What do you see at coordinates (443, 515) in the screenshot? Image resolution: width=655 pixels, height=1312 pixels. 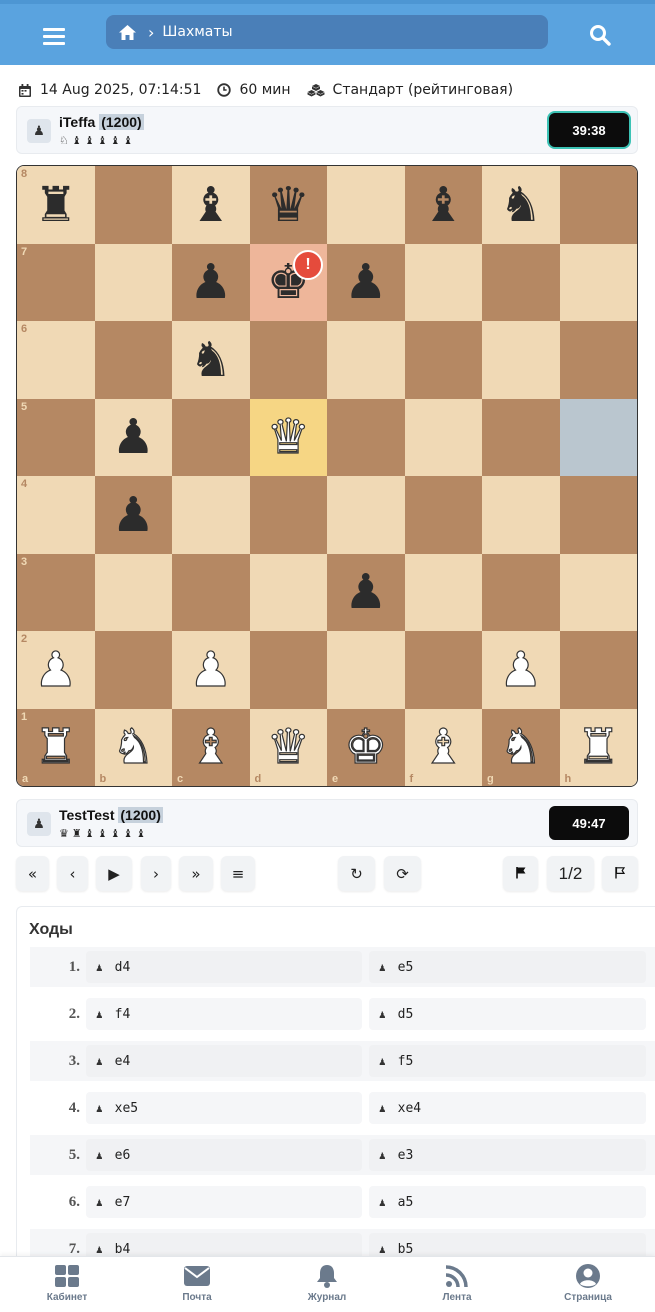 I see `square-f4` at bounding box center [443, 515].